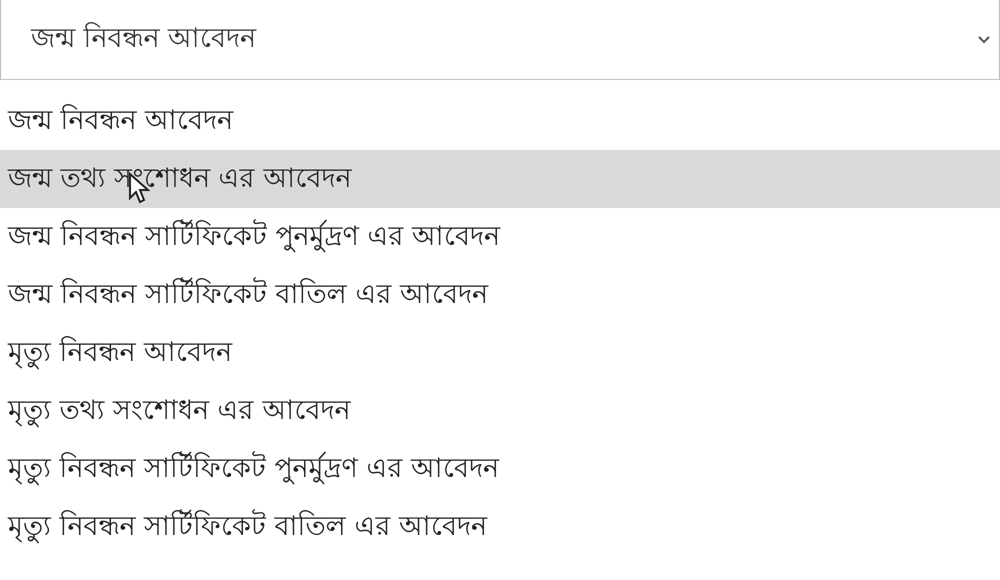  Describe the element at coordinates (500, 411) in the screenshot. I see `dropdown-option: মৃত্যু তথ্য সংশোধন এর আবেদন` at that location.